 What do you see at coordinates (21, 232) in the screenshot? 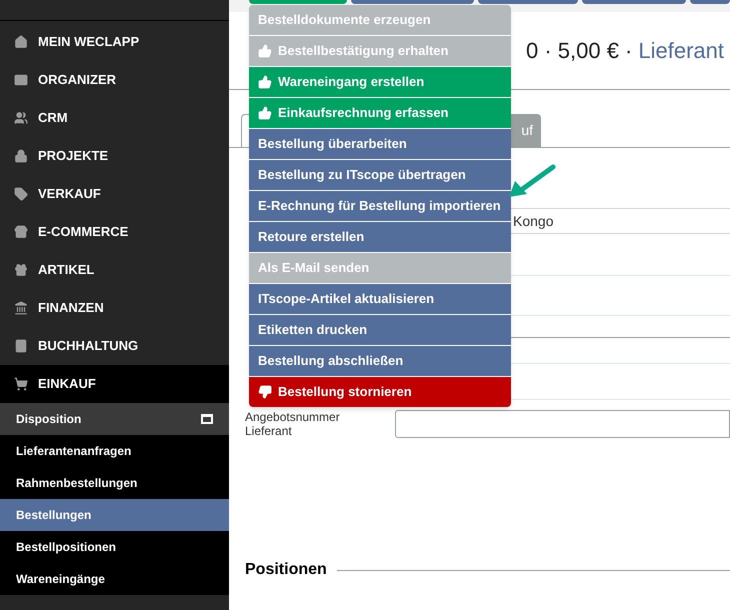
I see `store-icon` at bounding box center [21, 232].